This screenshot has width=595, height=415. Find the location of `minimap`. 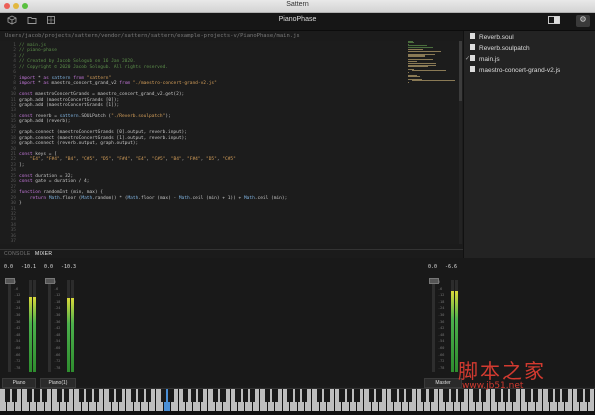

minimap is located at coordinates (432, 63).